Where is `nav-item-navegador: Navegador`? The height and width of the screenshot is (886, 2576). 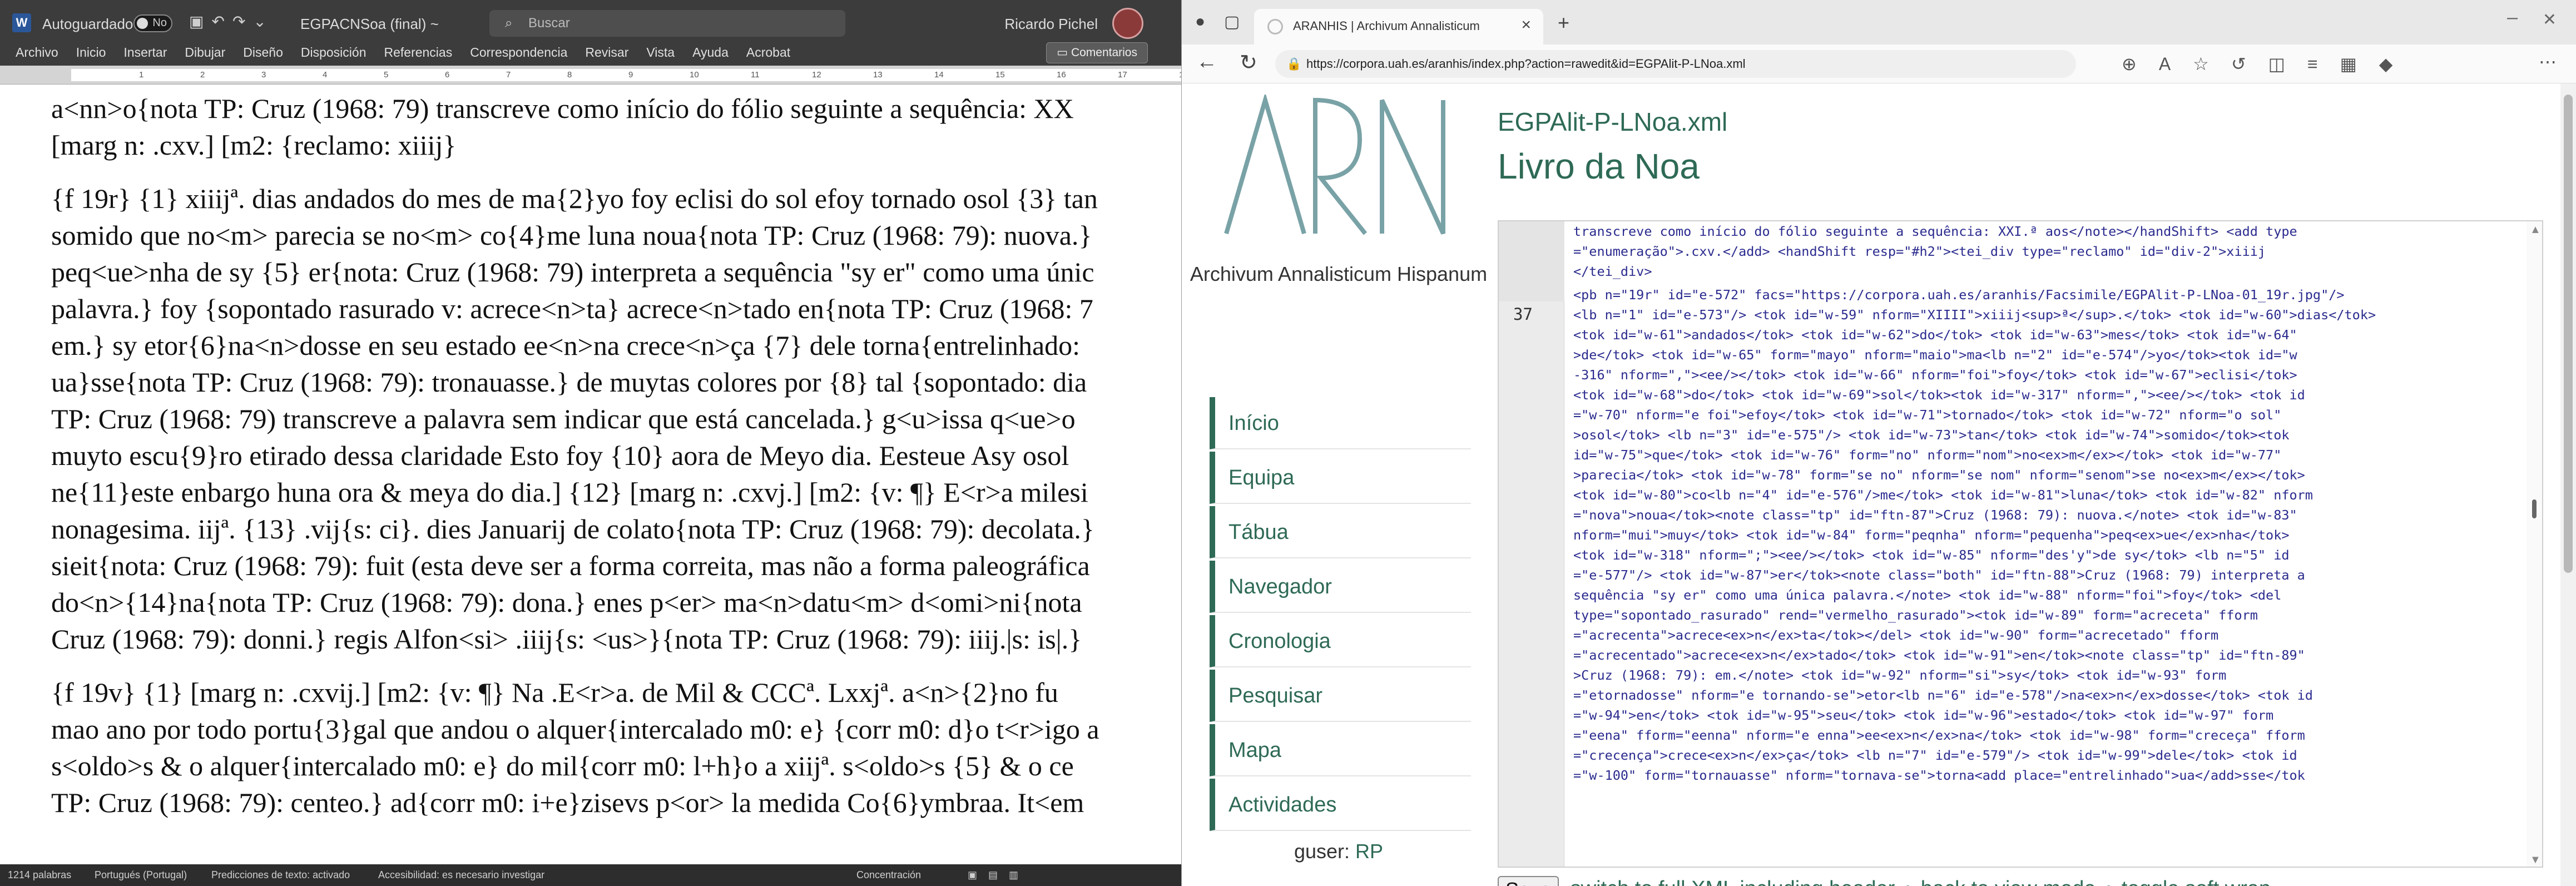
nav-item-navegador: Navegador is located at coordinates (1341, 587).